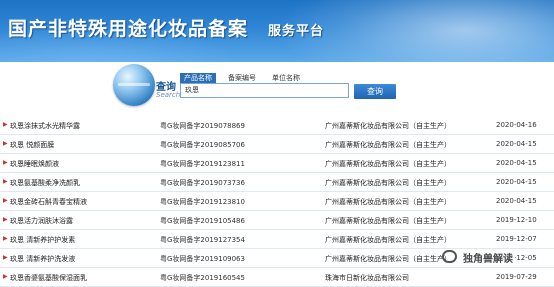 The image size is (554, 287). What do you see at coordinates (516, 277) in the screenshot?
I see `record-date: 2019-07-29` at bounding box center [516, 277].